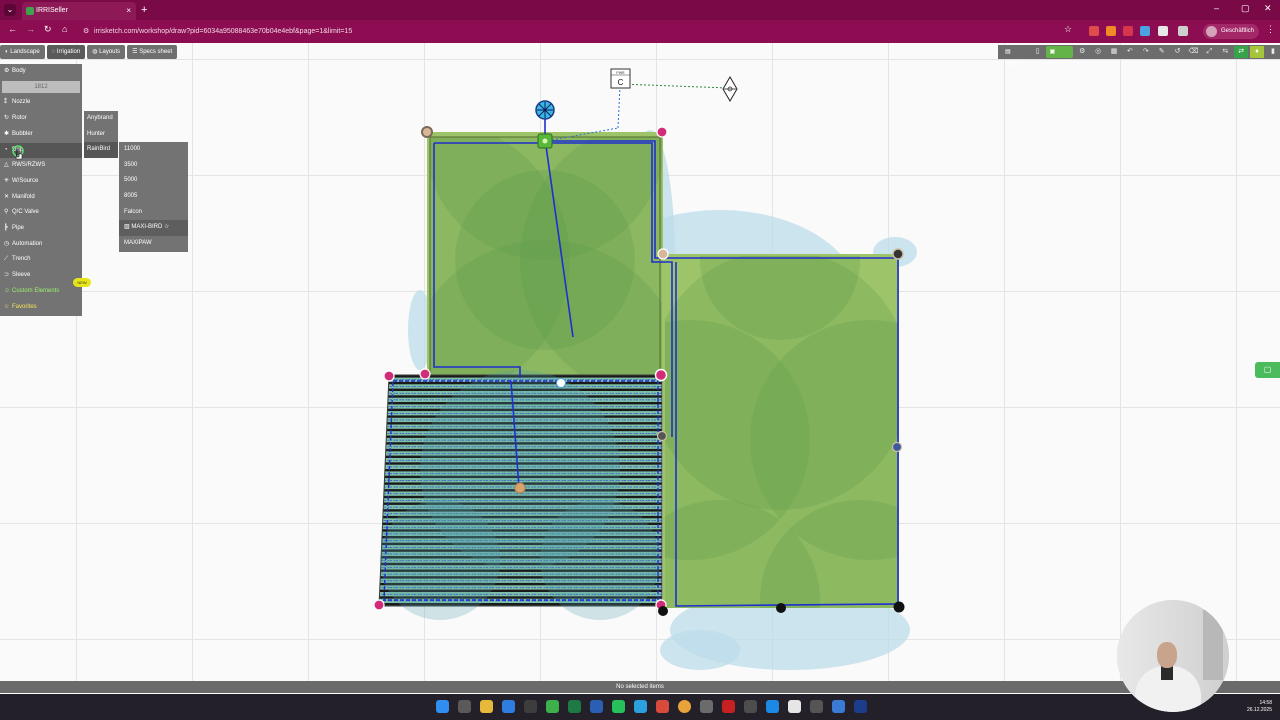 This screenshot has height=720, width=1280. I want to click on presenter-head, so click(1167, 655).